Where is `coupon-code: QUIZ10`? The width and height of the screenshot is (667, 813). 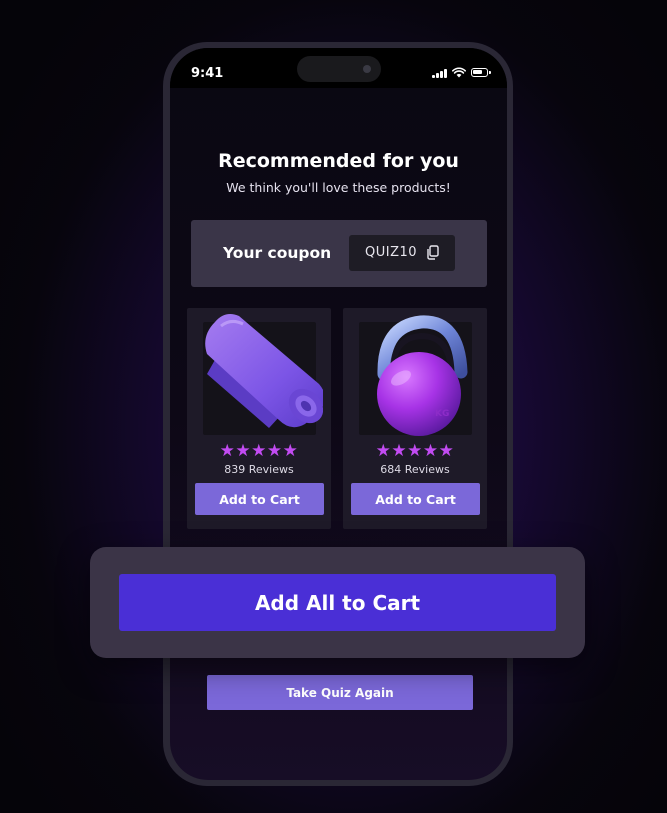
coupon-code: QUIZ10 is located at coordinates (391, 252).